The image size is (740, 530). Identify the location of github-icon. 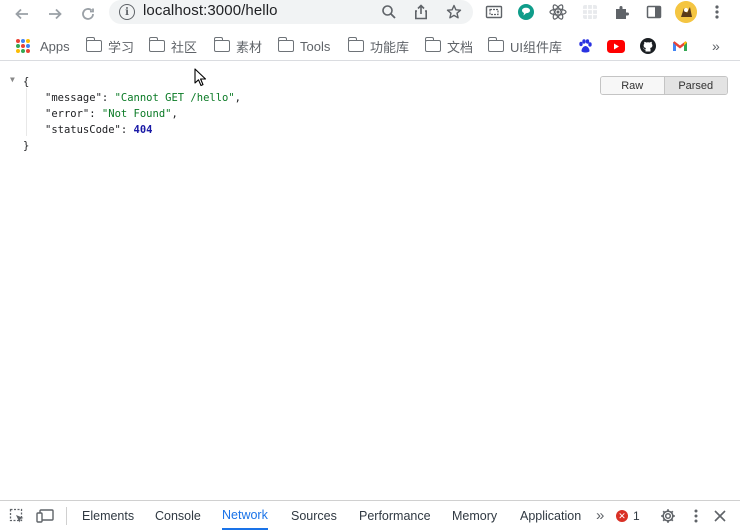
(648, 46).